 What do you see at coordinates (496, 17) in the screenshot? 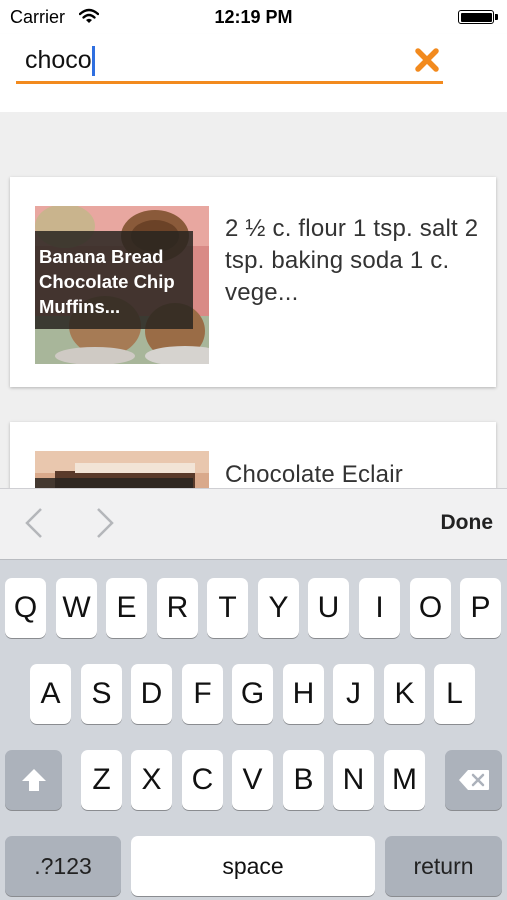
I see `battery-tip` at bounding box center [496, 17].